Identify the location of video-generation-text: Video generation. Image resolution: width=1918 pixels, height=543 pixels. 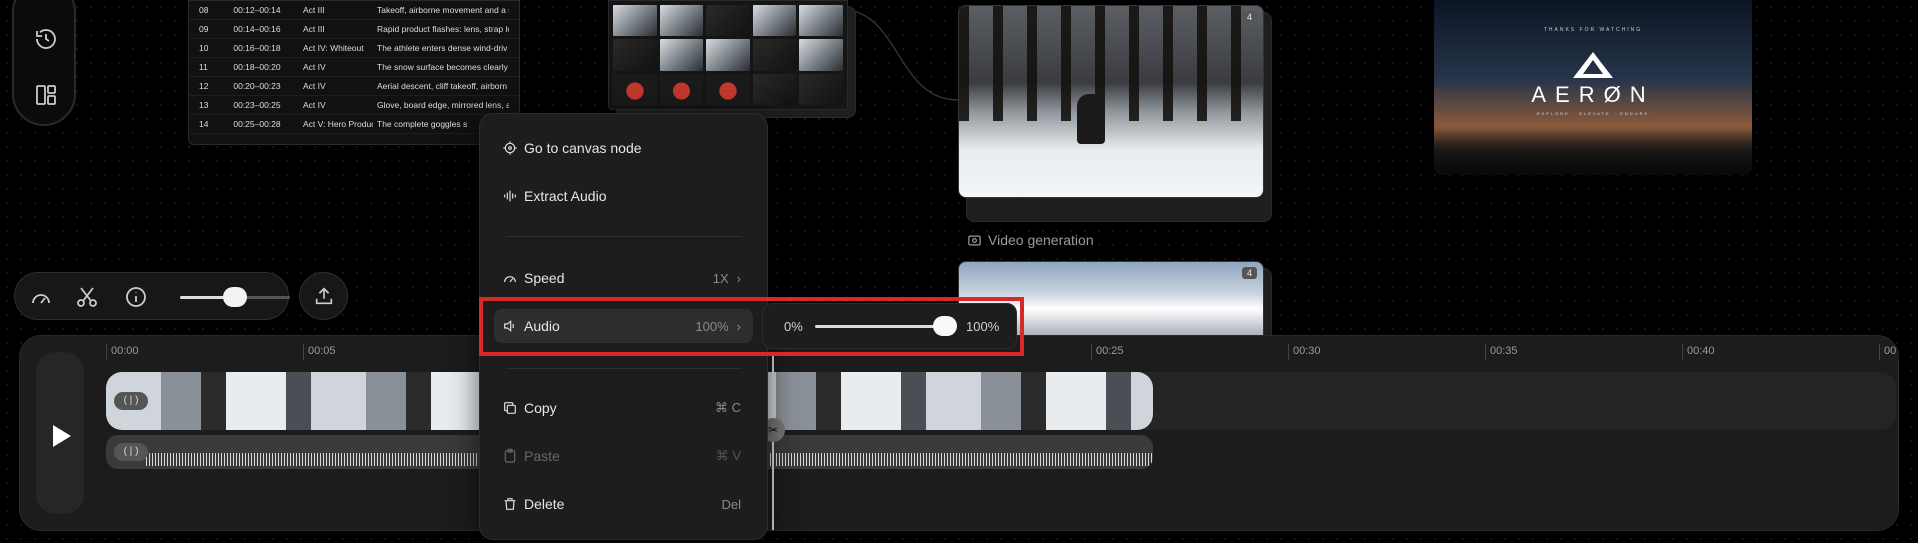
(1041, 240).